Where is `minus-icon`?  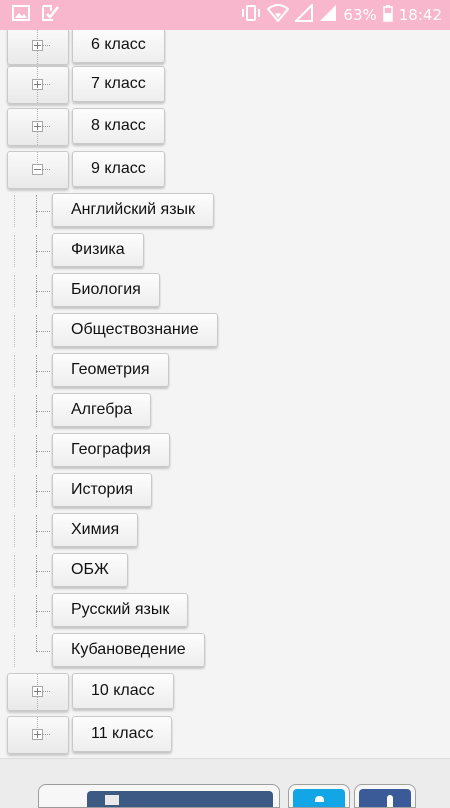
minus-icon is located at coordinates (37, 169).